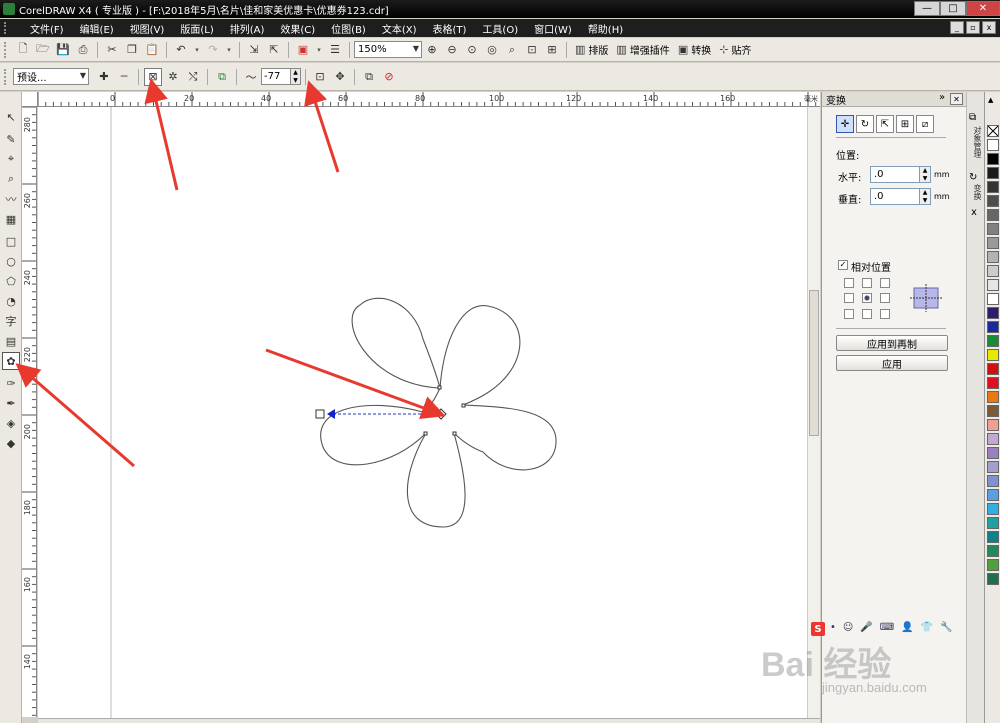 This screenshot has width=1000, height=723. Describe the element at coordinates (173, 77) in the screenshot. I see `zipper-distortion-icon: ✲` at that location.